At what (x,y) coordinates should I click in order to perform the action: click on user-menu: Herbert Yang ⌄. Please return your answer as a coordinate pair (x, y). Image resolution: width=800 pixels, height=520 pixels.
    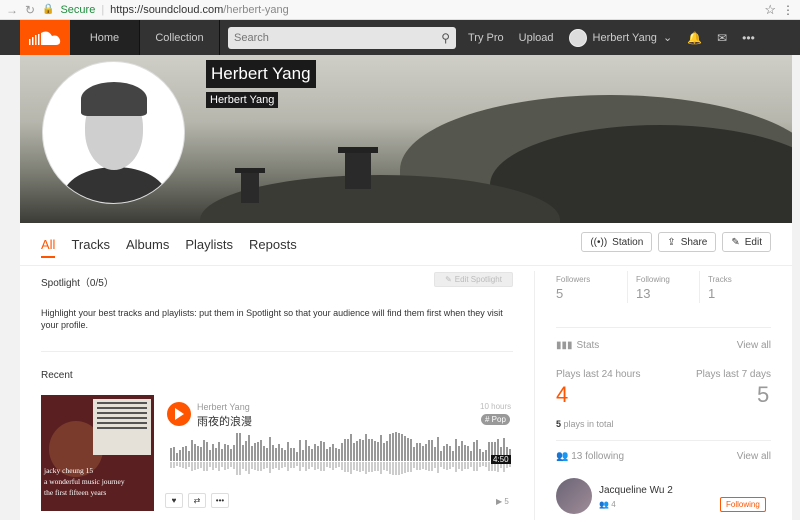
    Looking at the image, I should click on (620, 37).